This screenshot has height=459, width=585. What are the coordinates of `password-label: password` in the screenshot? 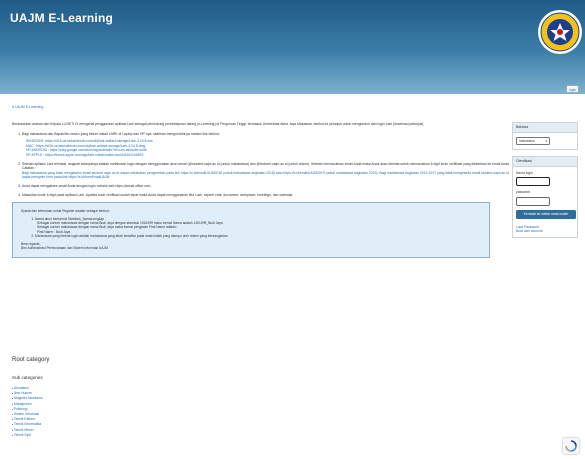 It's located at (523, 192).